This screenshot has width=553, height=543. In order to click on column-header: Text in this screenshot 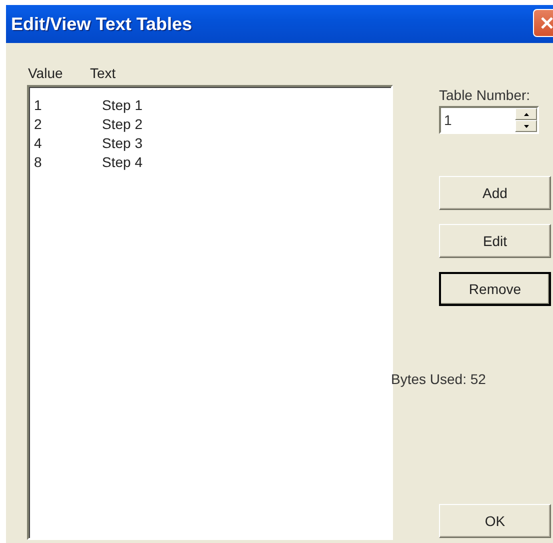, I will do `click(103, 74)`.